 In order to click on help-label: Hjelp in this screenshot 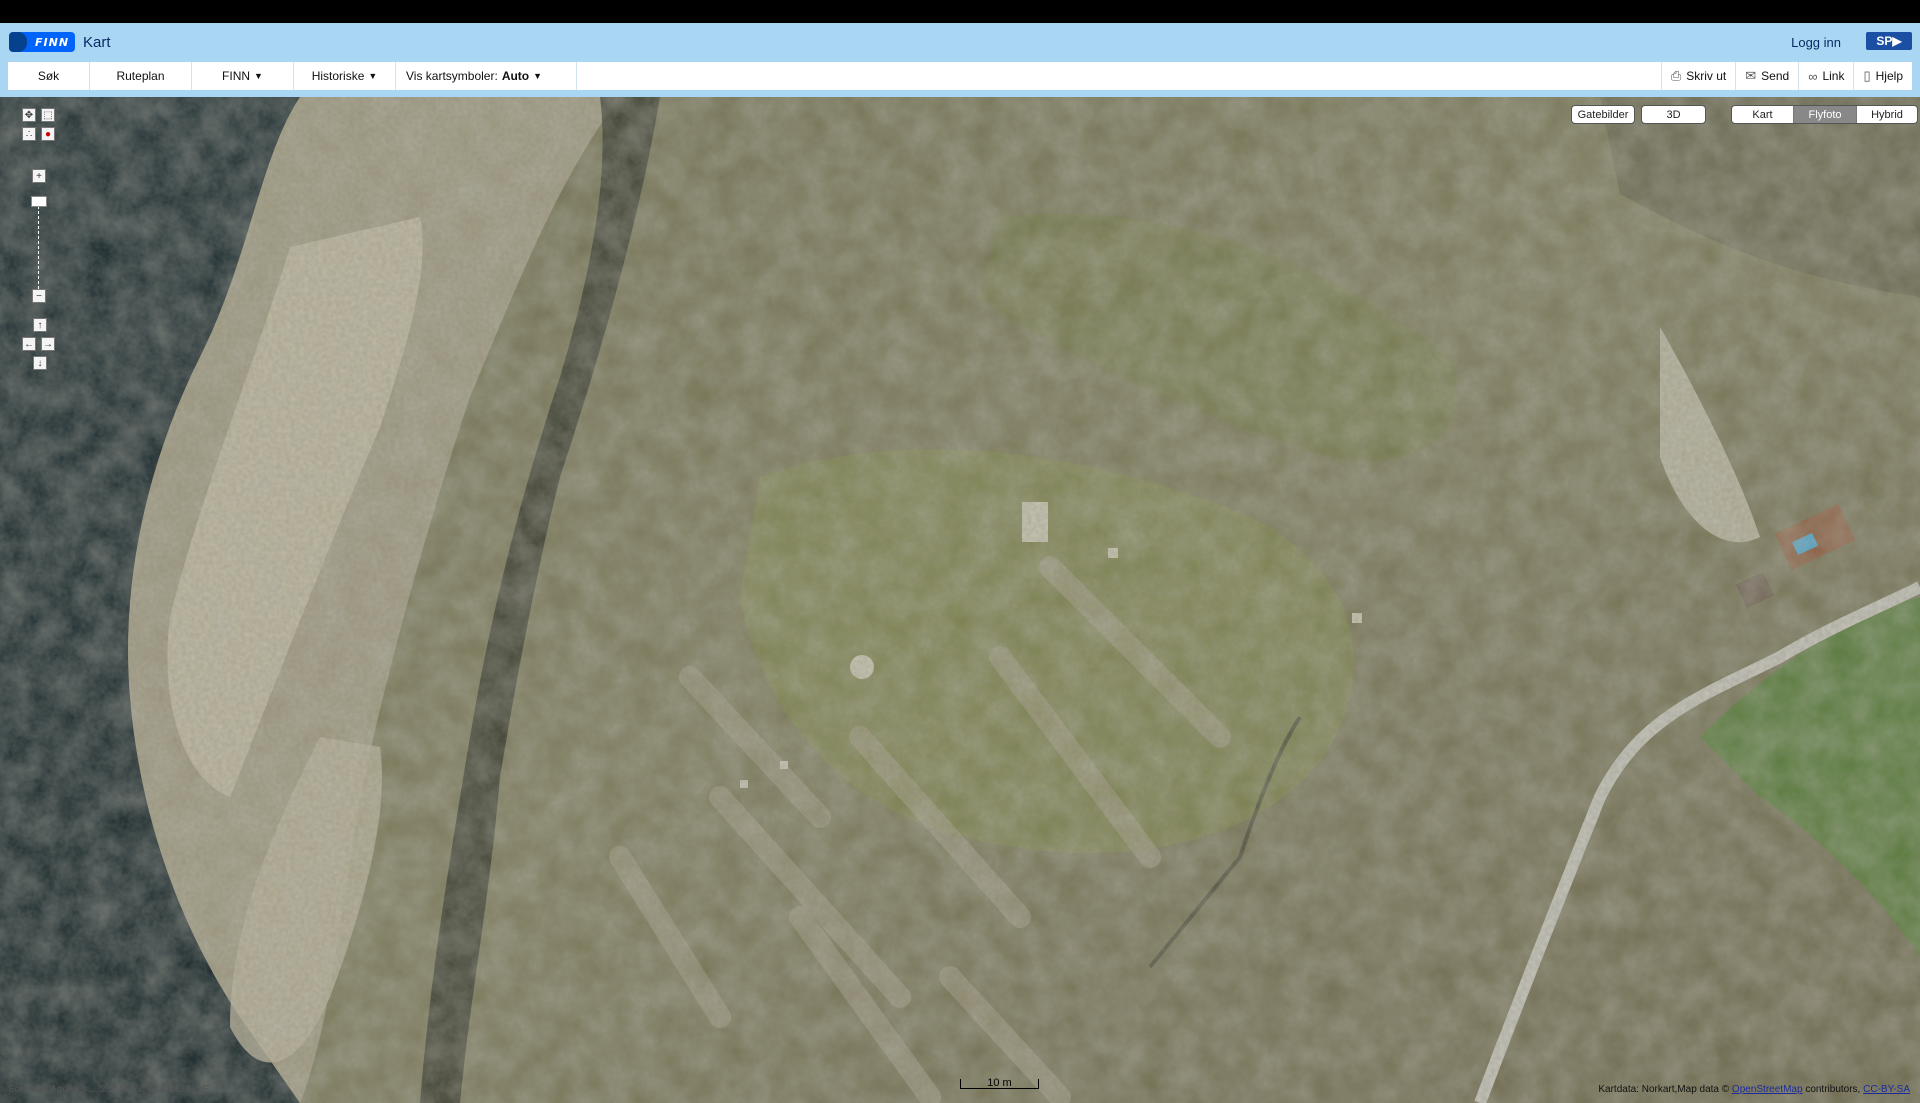, I will do `click(1889, 76)`.